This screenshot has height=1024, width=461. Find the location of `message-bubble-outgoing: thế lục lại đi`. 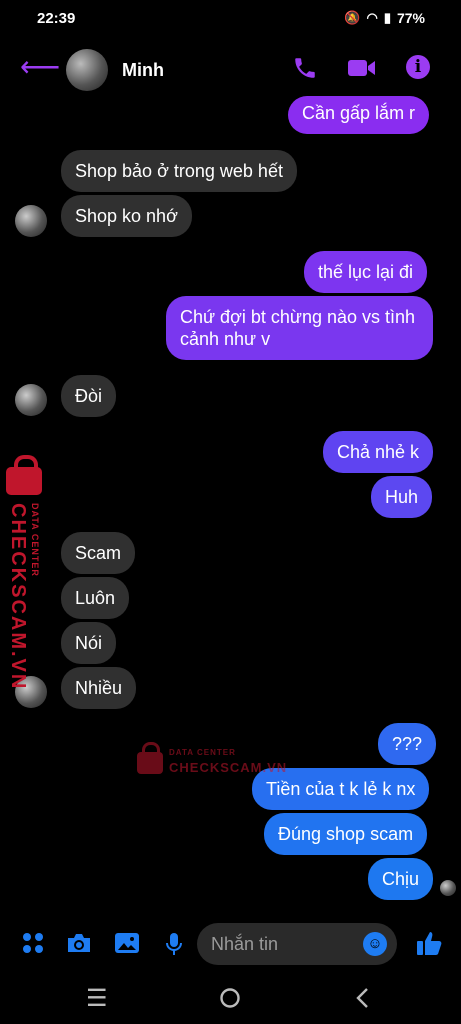

message-bubble-outgoing: thế lục lại đi is located at coordinates (366, 272).